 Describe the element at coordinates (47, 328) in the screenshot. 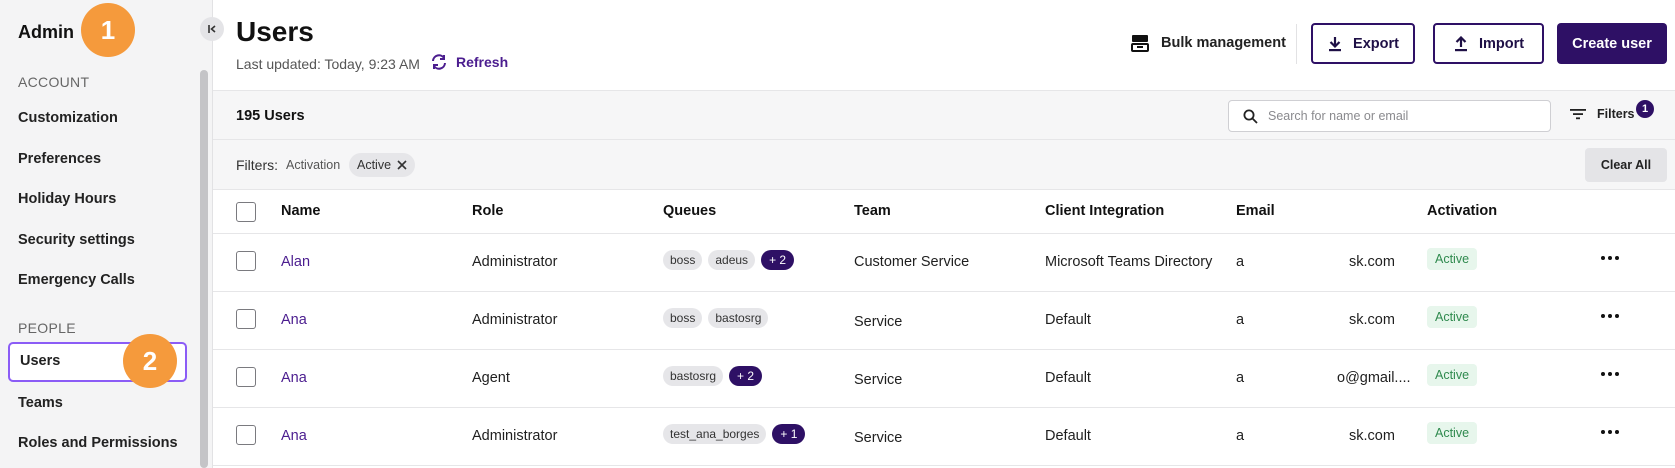

I see `section-people: PEOPLE` at that location.